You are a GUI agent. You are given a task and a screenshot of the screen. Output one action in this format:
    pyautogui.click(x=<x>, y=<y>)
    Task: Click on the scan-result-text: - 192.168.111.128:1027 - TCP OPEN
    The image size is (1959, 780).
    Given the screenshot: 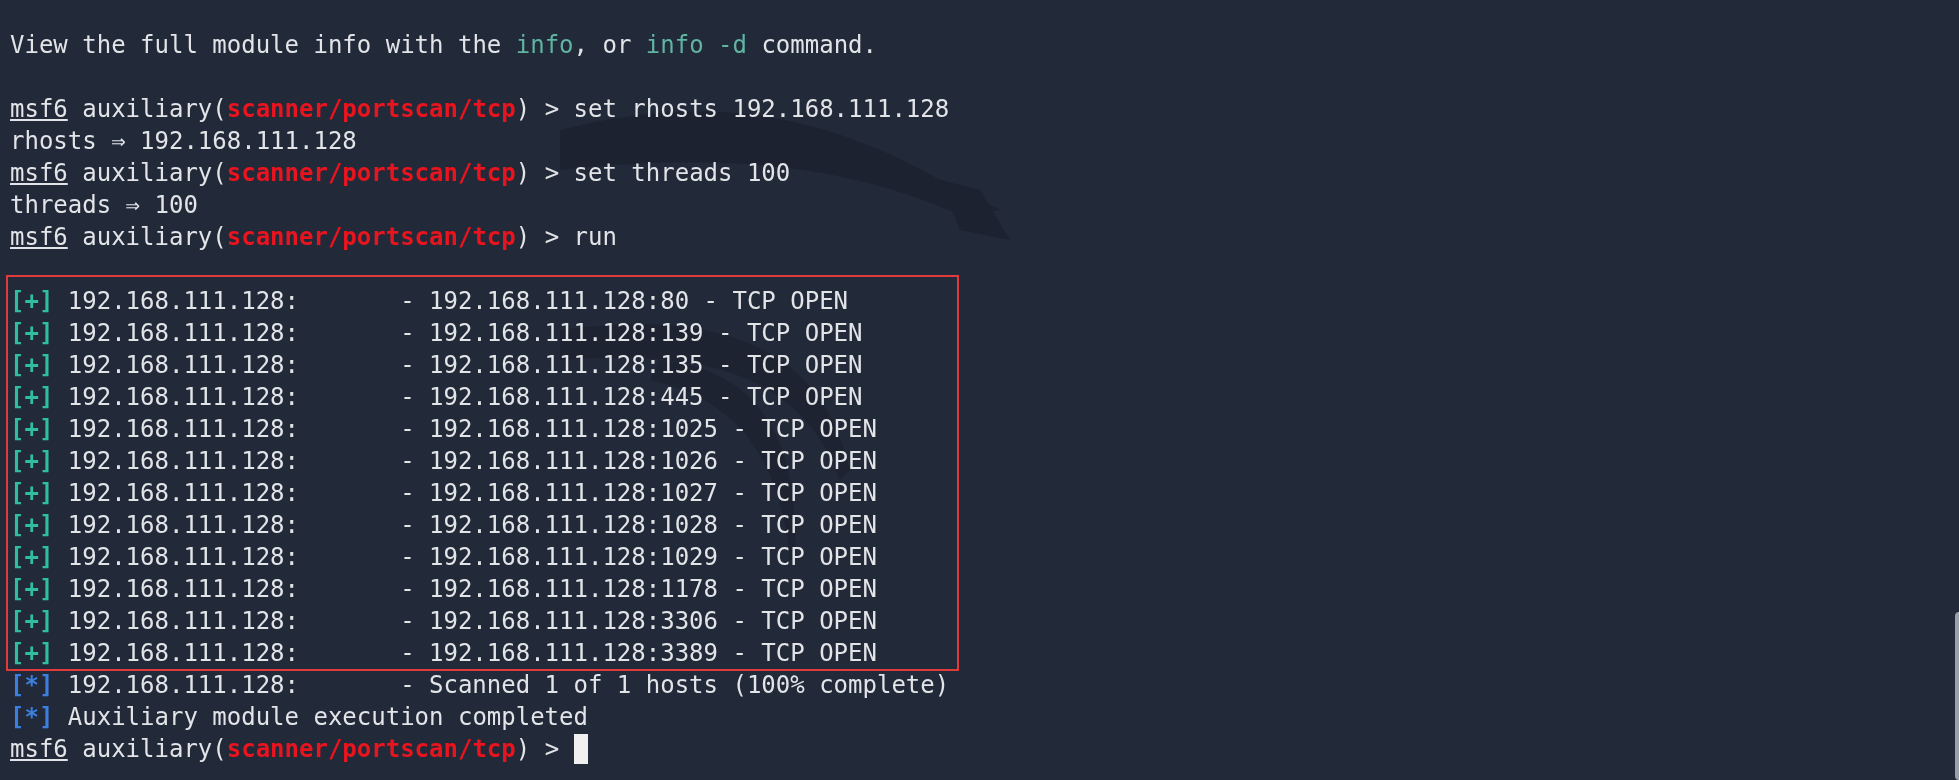 What is the action you would take?
    pyautogui.click(x=638, y=493)
    